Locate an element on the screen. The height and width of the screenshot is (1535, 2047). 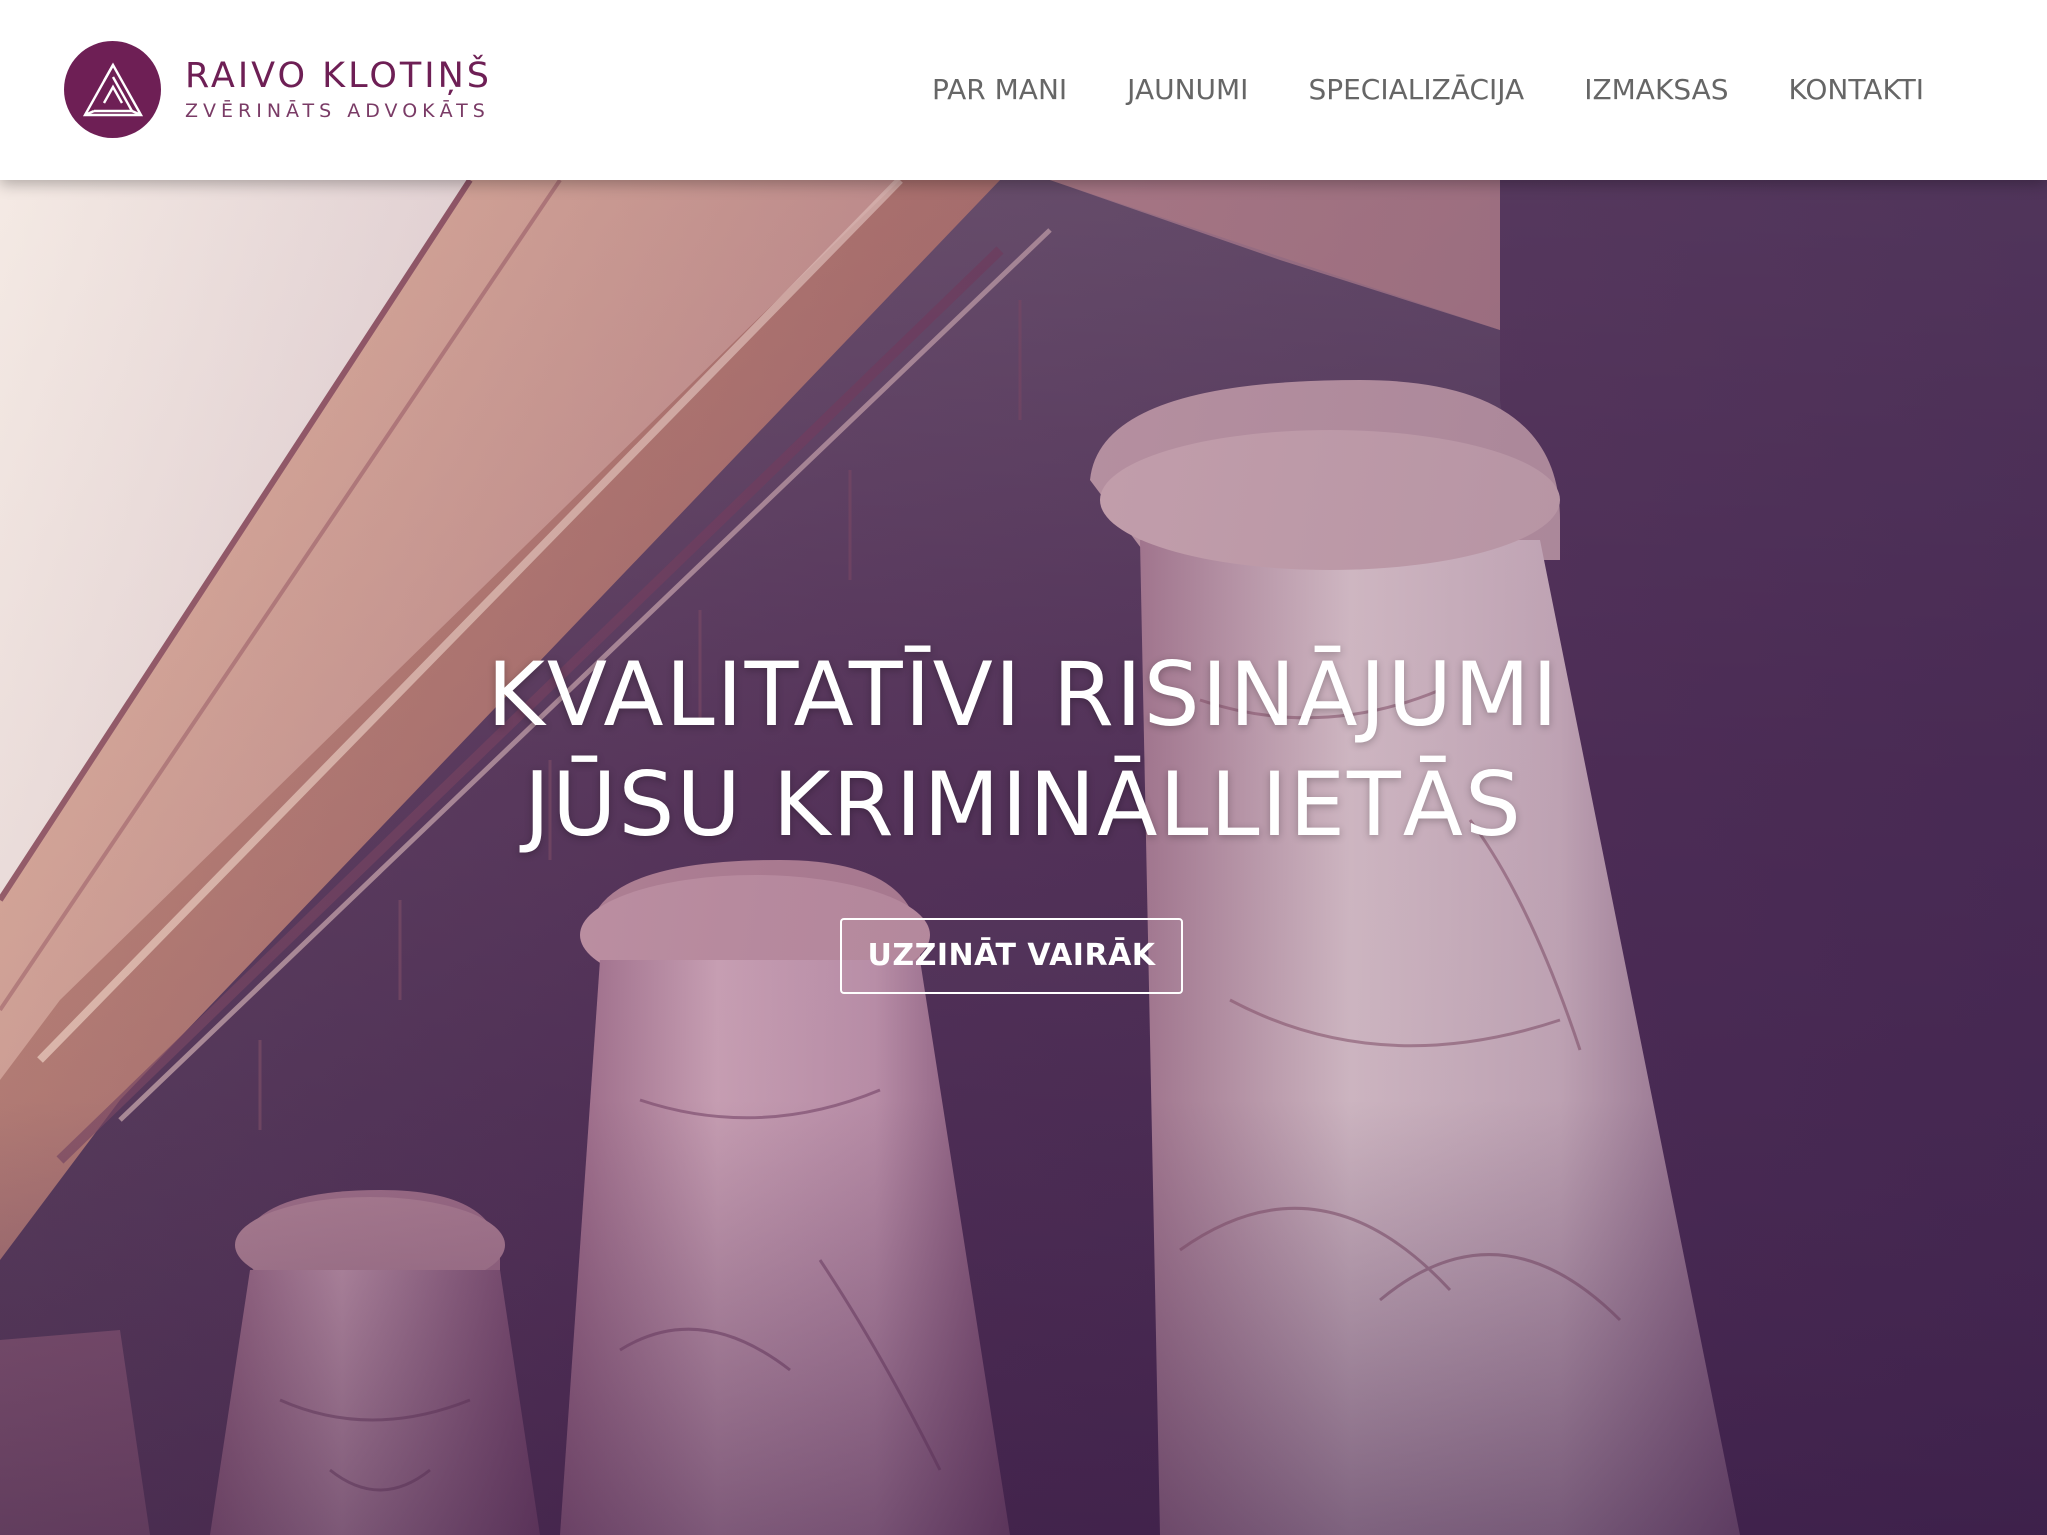
brand-name: RAIVO KLOTIŅŠ is located at coordinates (339, 75).